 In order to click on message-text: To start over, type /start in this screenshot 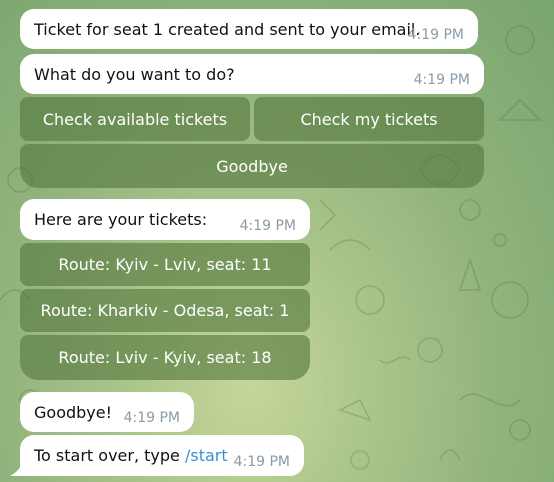, I will do `click(131, 455)`.